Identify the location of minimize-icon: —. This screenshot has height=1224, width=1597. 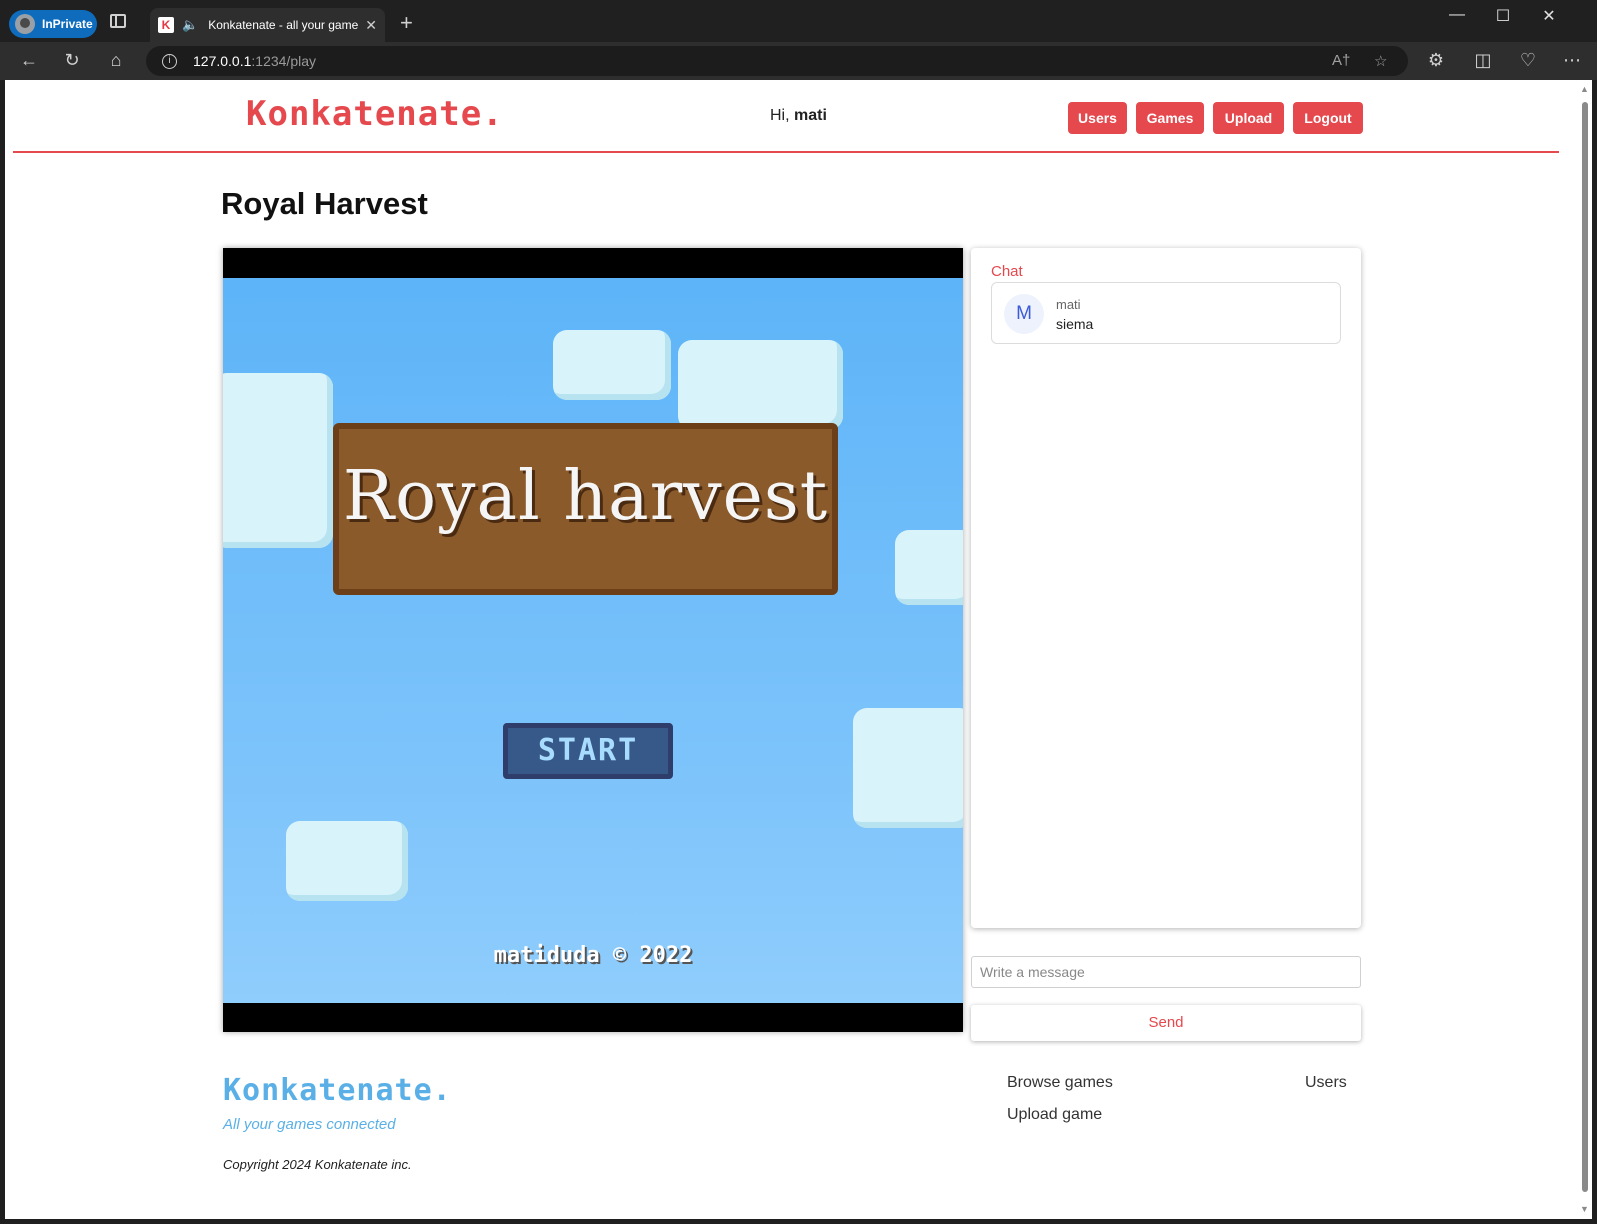
(1457, 15).